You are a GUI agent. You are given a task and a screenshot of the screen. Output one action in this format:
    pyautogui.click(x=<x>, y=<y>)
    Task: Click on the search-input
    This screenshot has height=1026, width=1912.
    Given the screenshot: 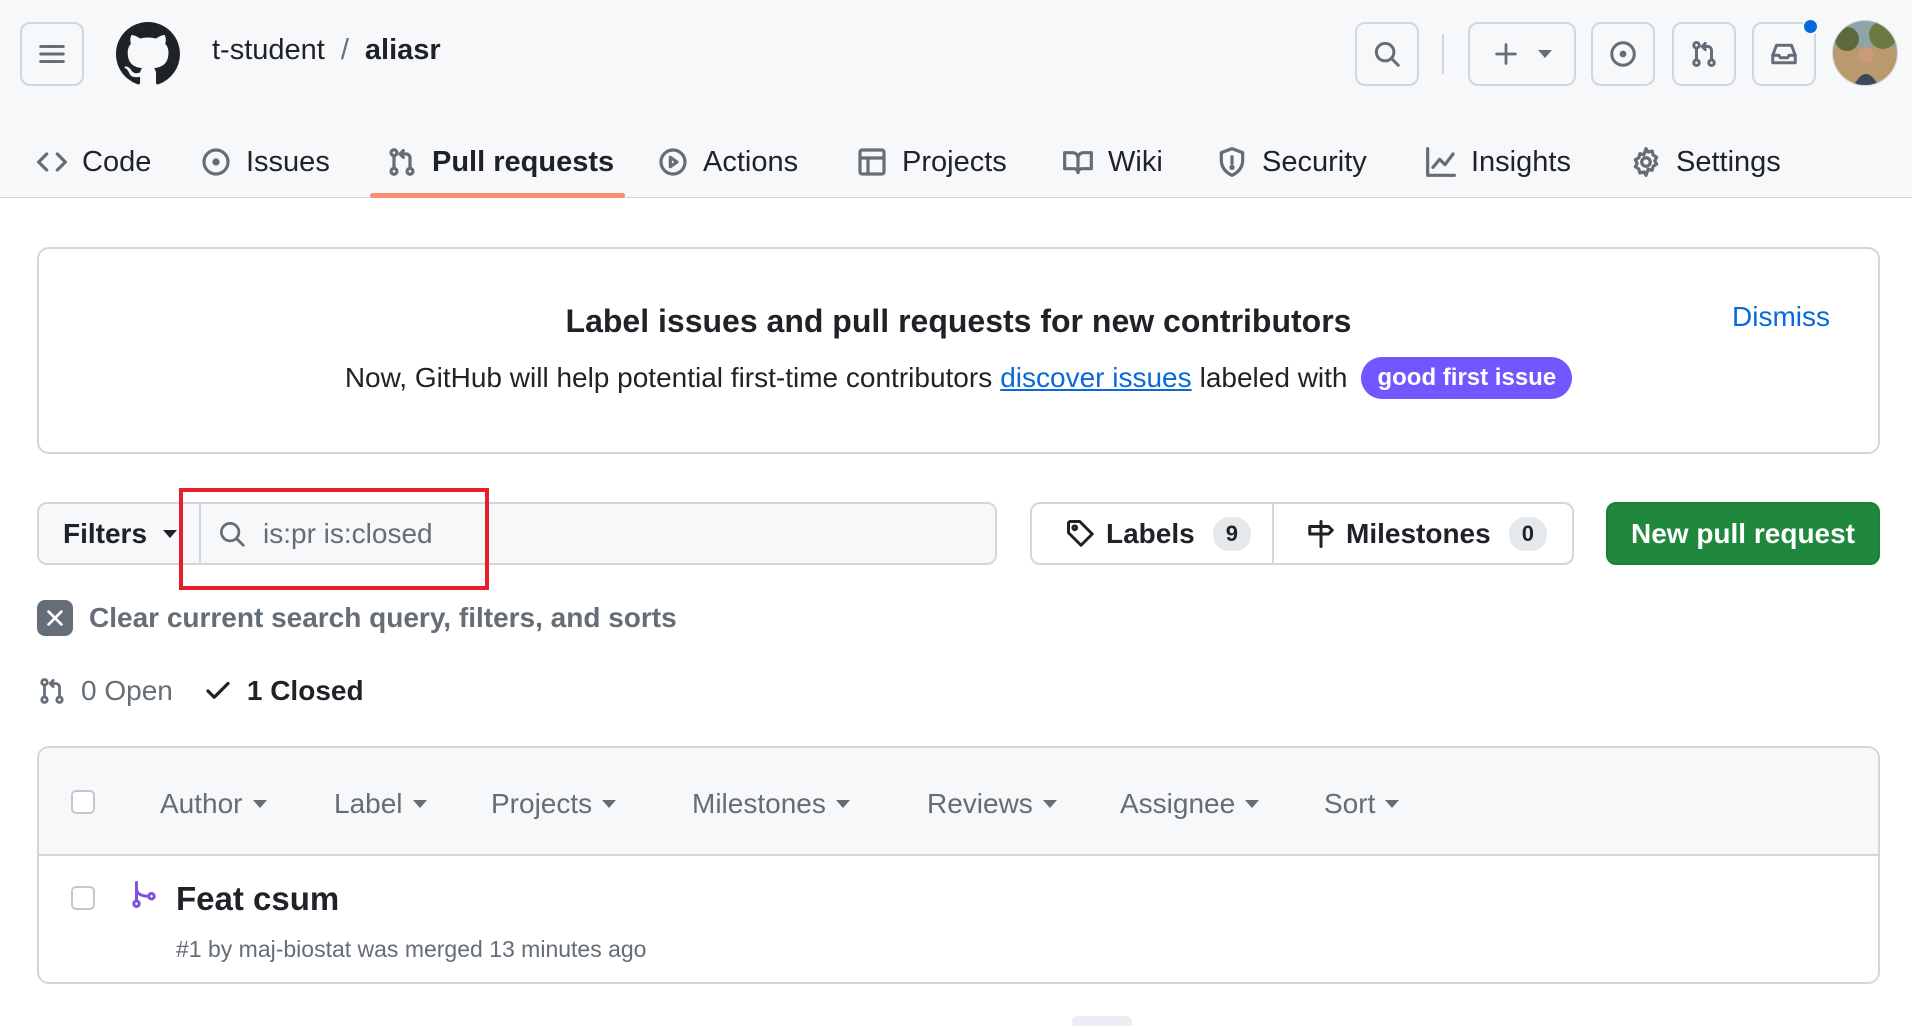 What is the action you would take?
    pyautogui.click(x=613, y=533)
    